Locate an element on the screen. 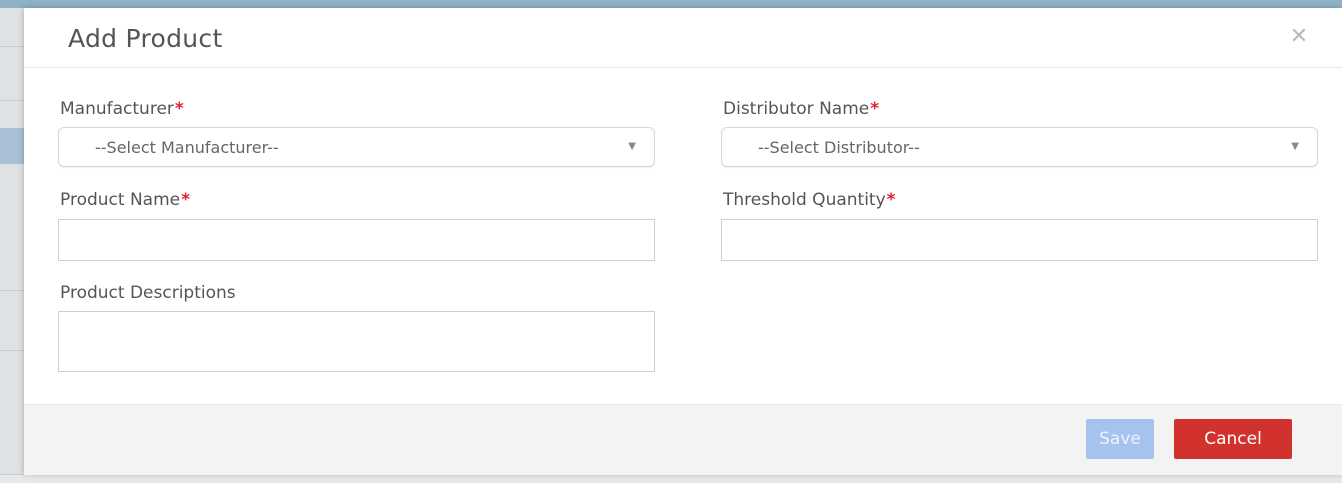 This screenshot has height=483, width=1342. product-descriptions-label-text: Product Descriptions is located at coordinates (148, 293).